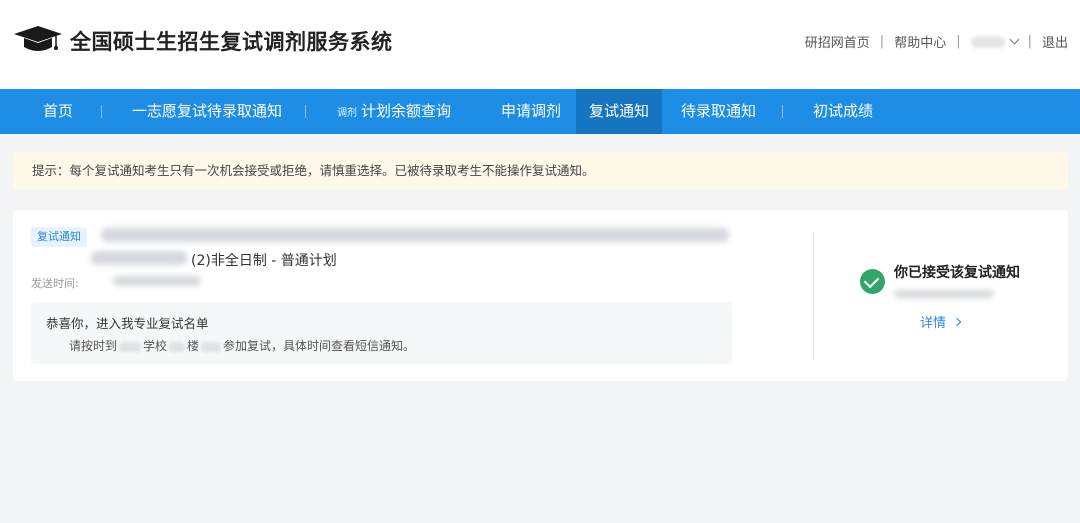 The height and width of the screenshot is (523, 1080). I want to click on redacted-accept-time, so click(944, 294).